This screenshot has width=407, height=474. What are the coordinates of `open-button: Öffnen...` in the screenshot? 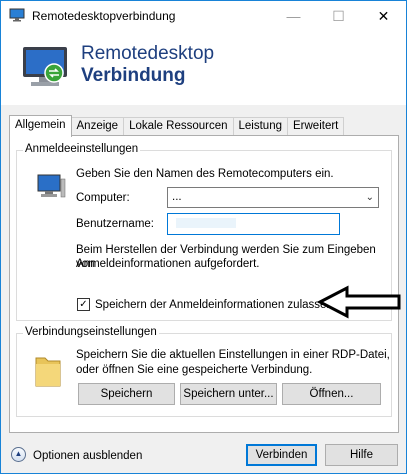 It's located at (331, 394).